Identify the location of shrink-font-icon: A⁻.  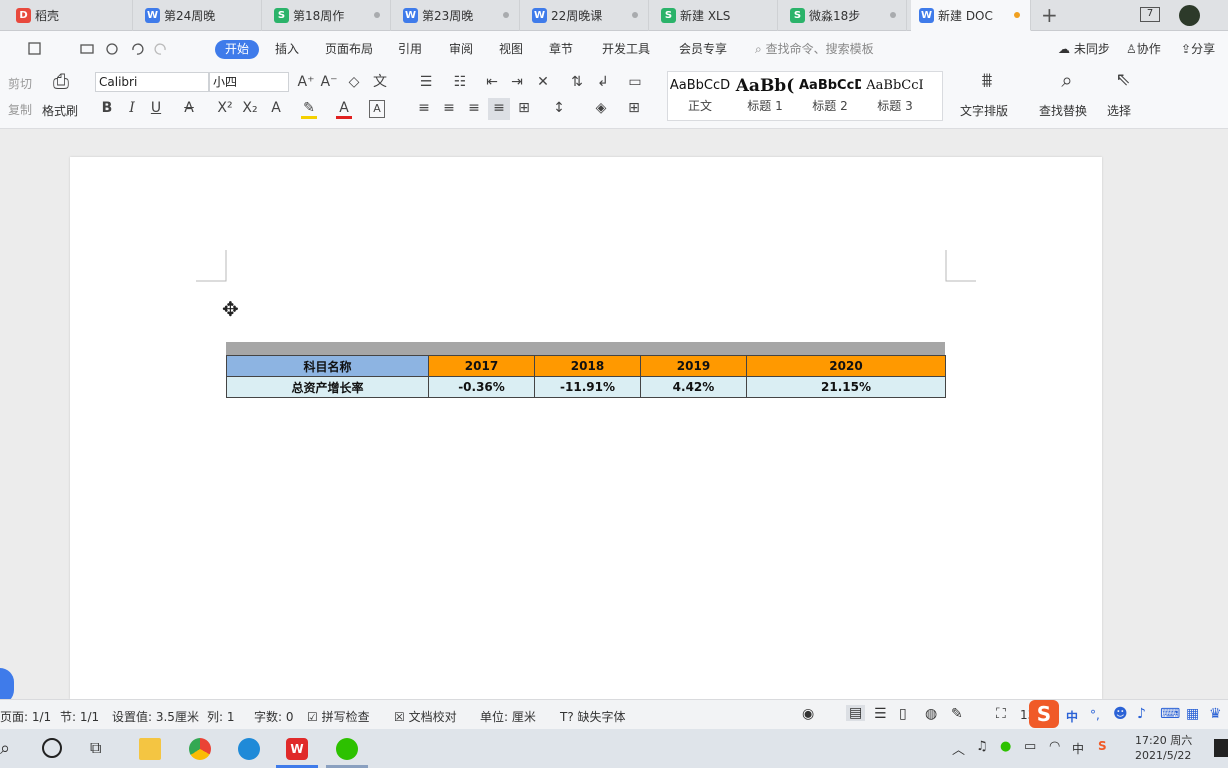
(329, 82).